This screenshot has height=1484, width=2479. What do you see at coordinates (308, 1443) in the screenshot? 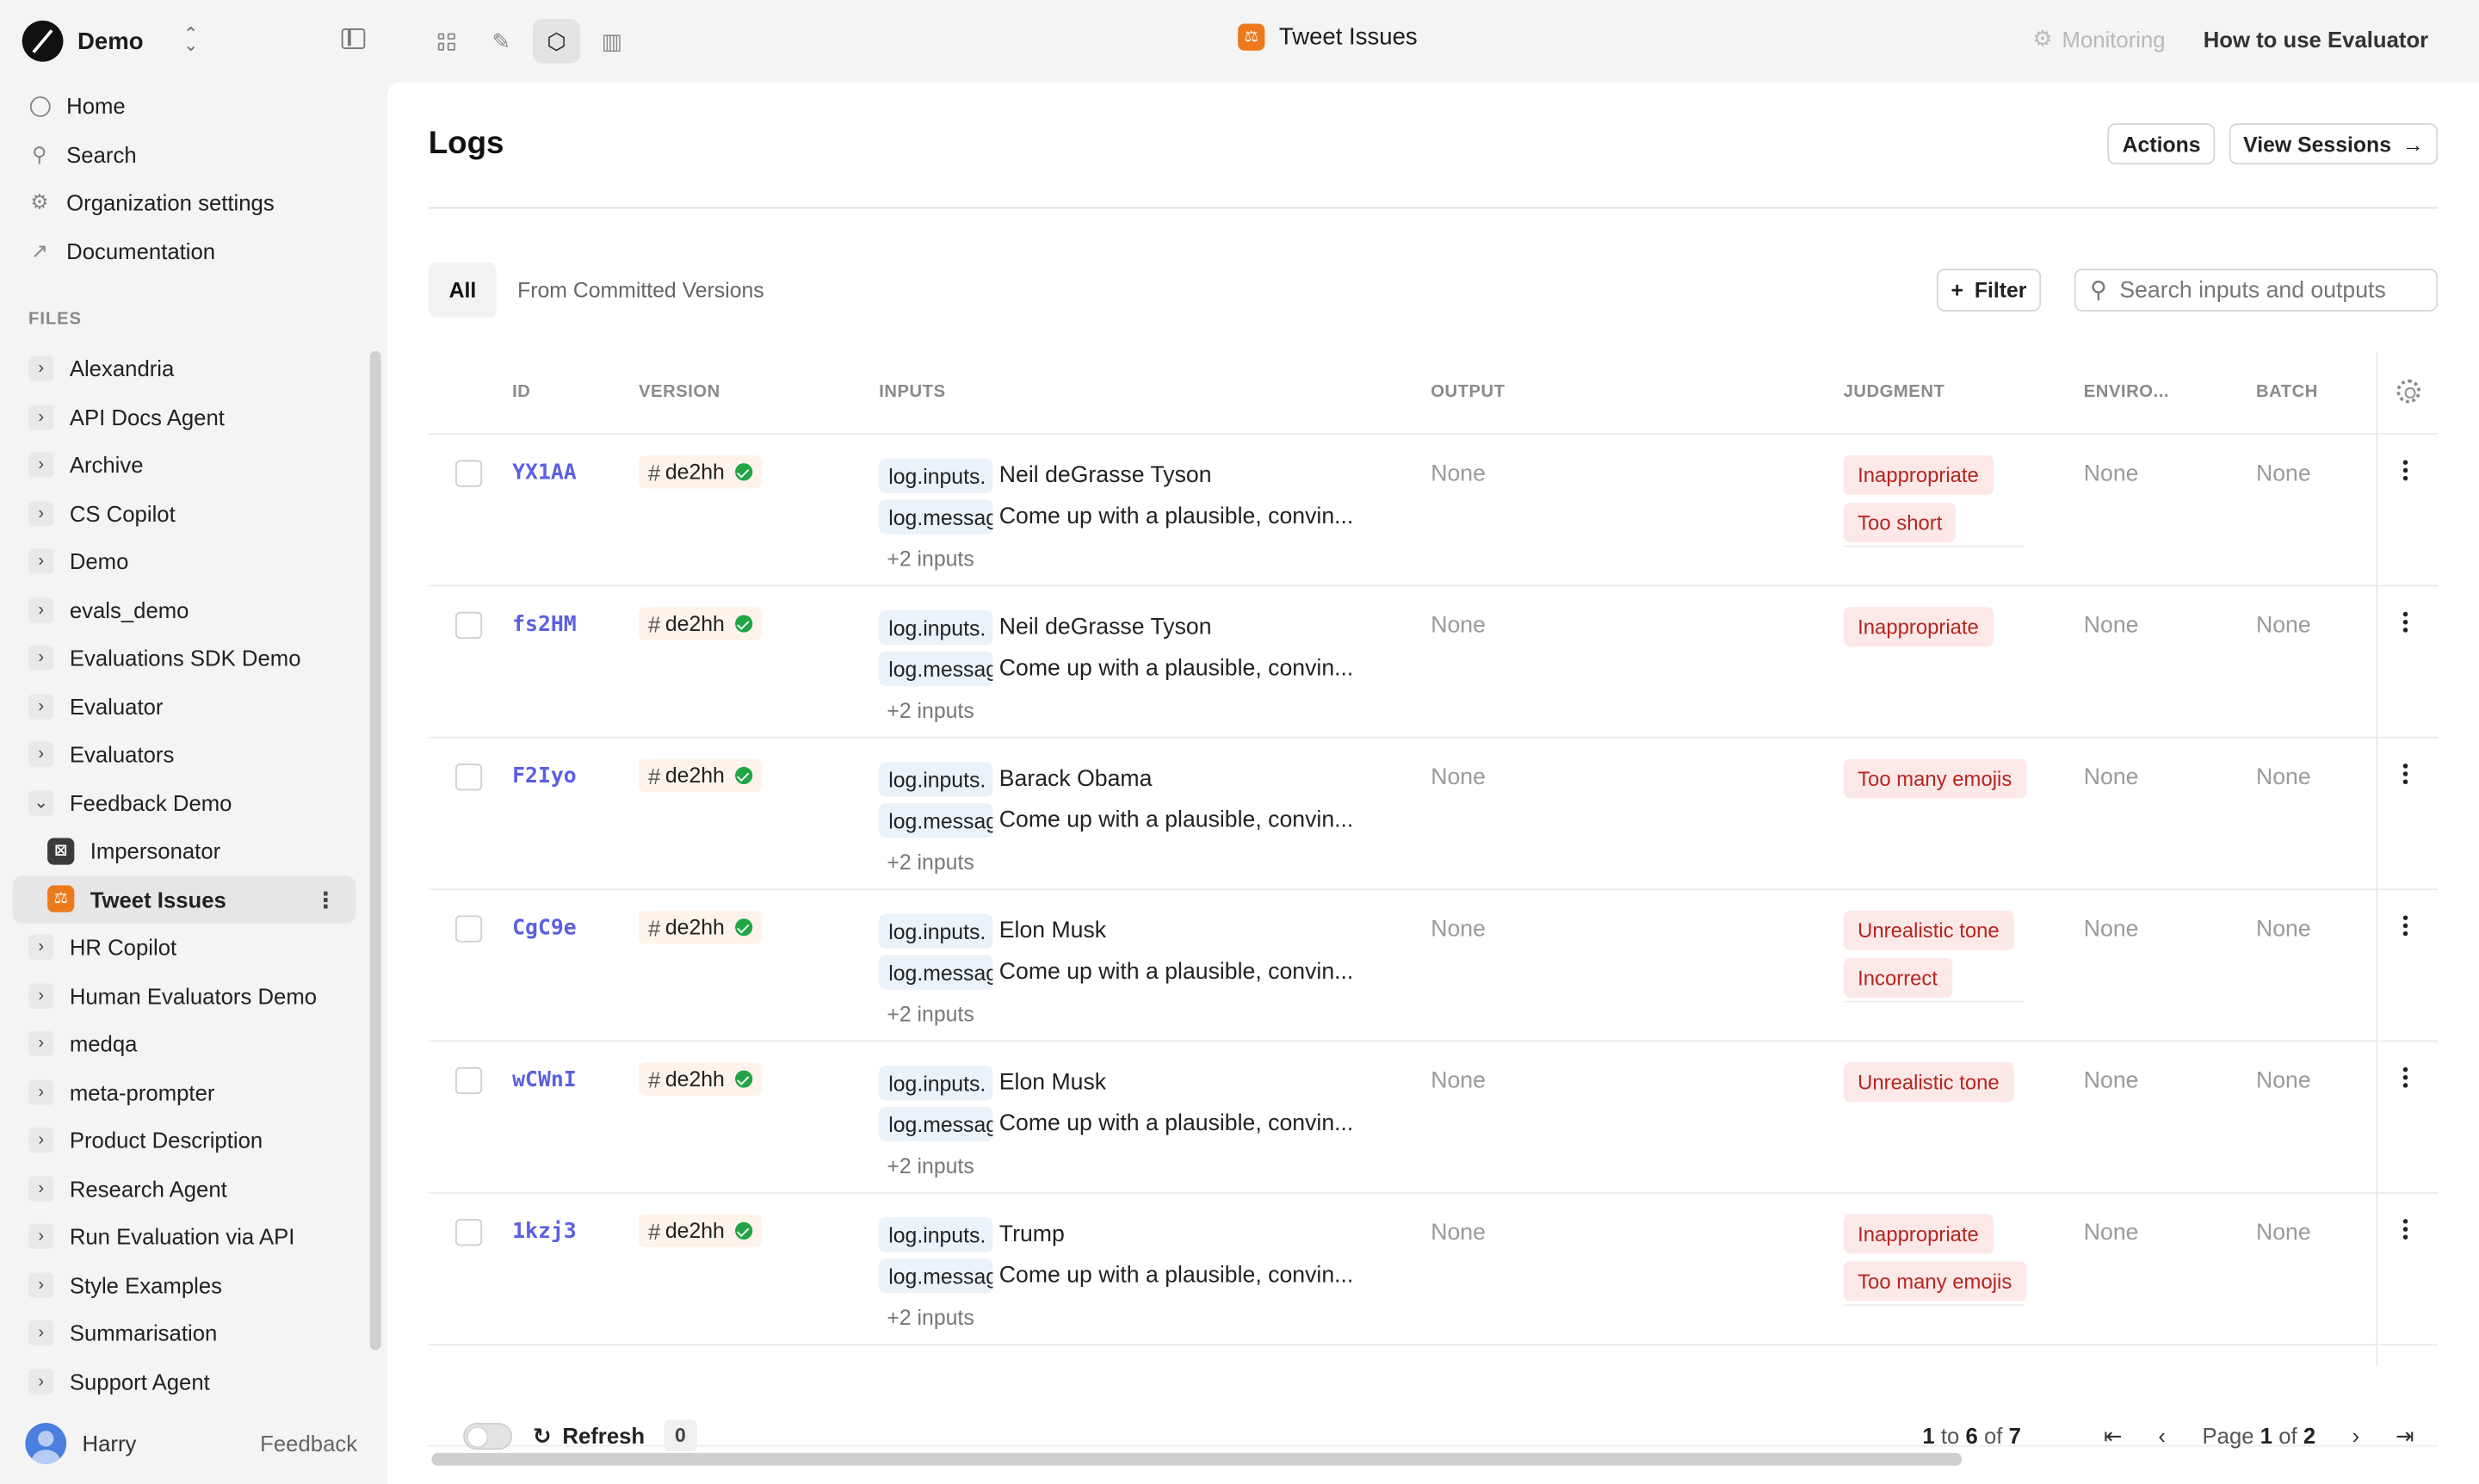
I see `feedback-link: Feedback` at bounding box center [308, 1443].